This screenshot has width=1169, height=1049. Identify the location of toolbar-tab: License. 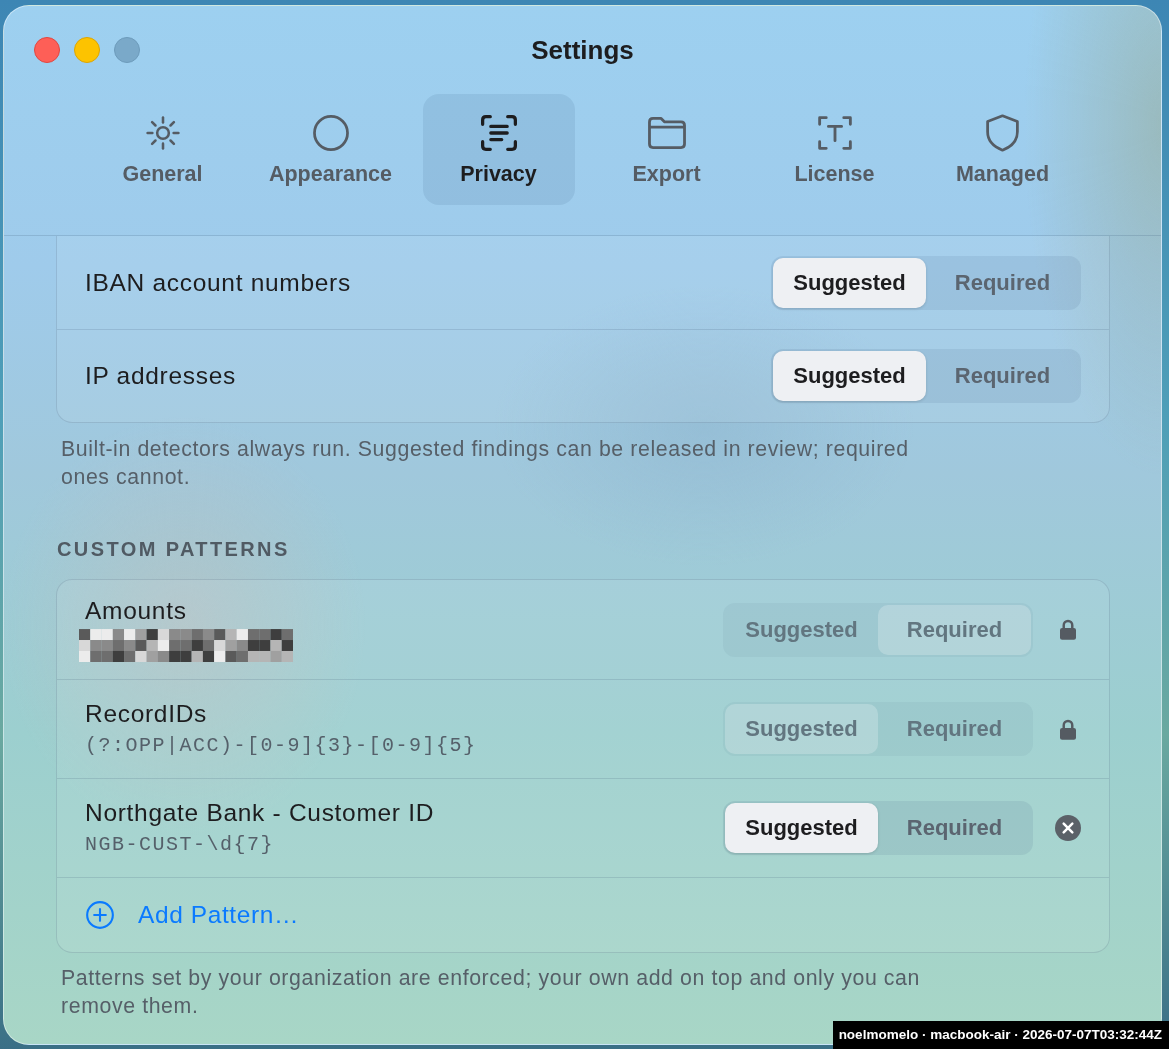
(834, 149).